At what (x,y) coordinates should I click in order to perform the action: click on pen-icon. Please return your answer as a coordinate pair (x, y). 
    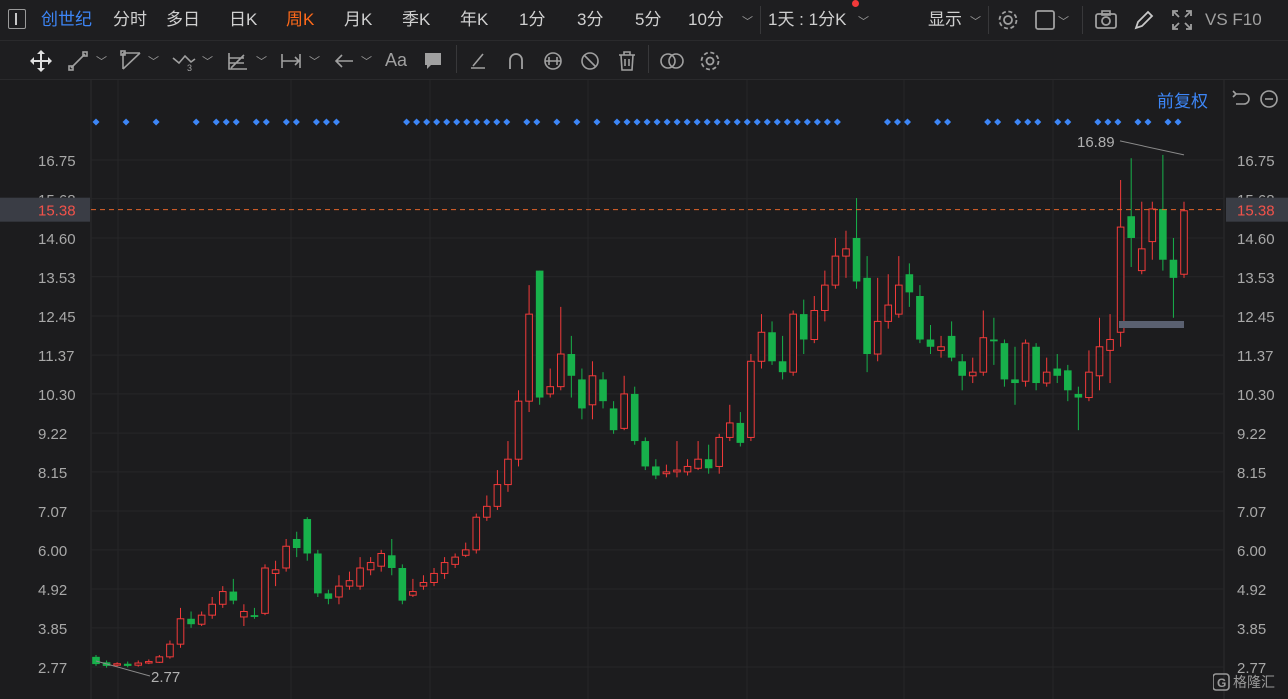
    Looking at the image, I should click on (1144, 20).